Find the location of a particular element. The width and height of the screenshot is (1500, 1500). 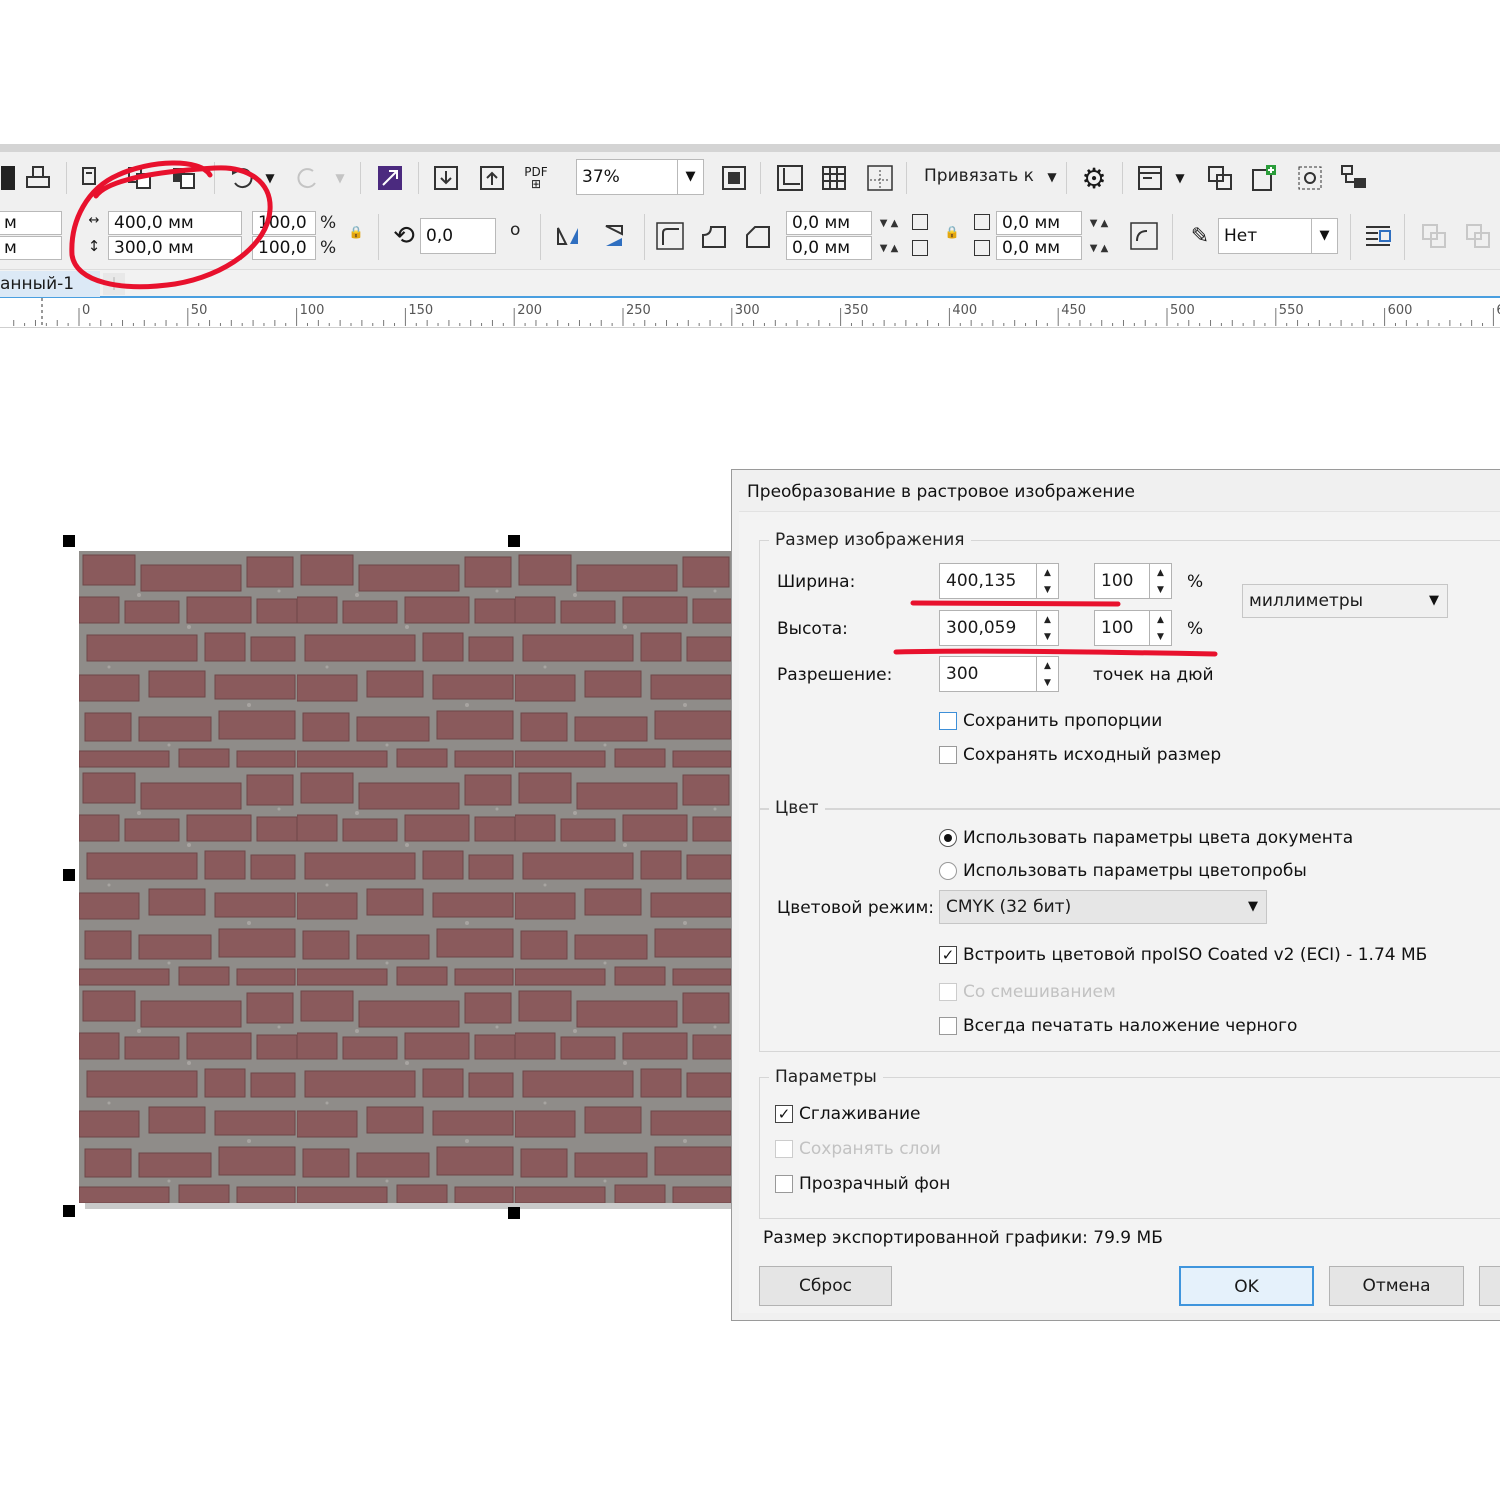

height-spinner: ▲ ▼ is located at coordinates (1048, 628).